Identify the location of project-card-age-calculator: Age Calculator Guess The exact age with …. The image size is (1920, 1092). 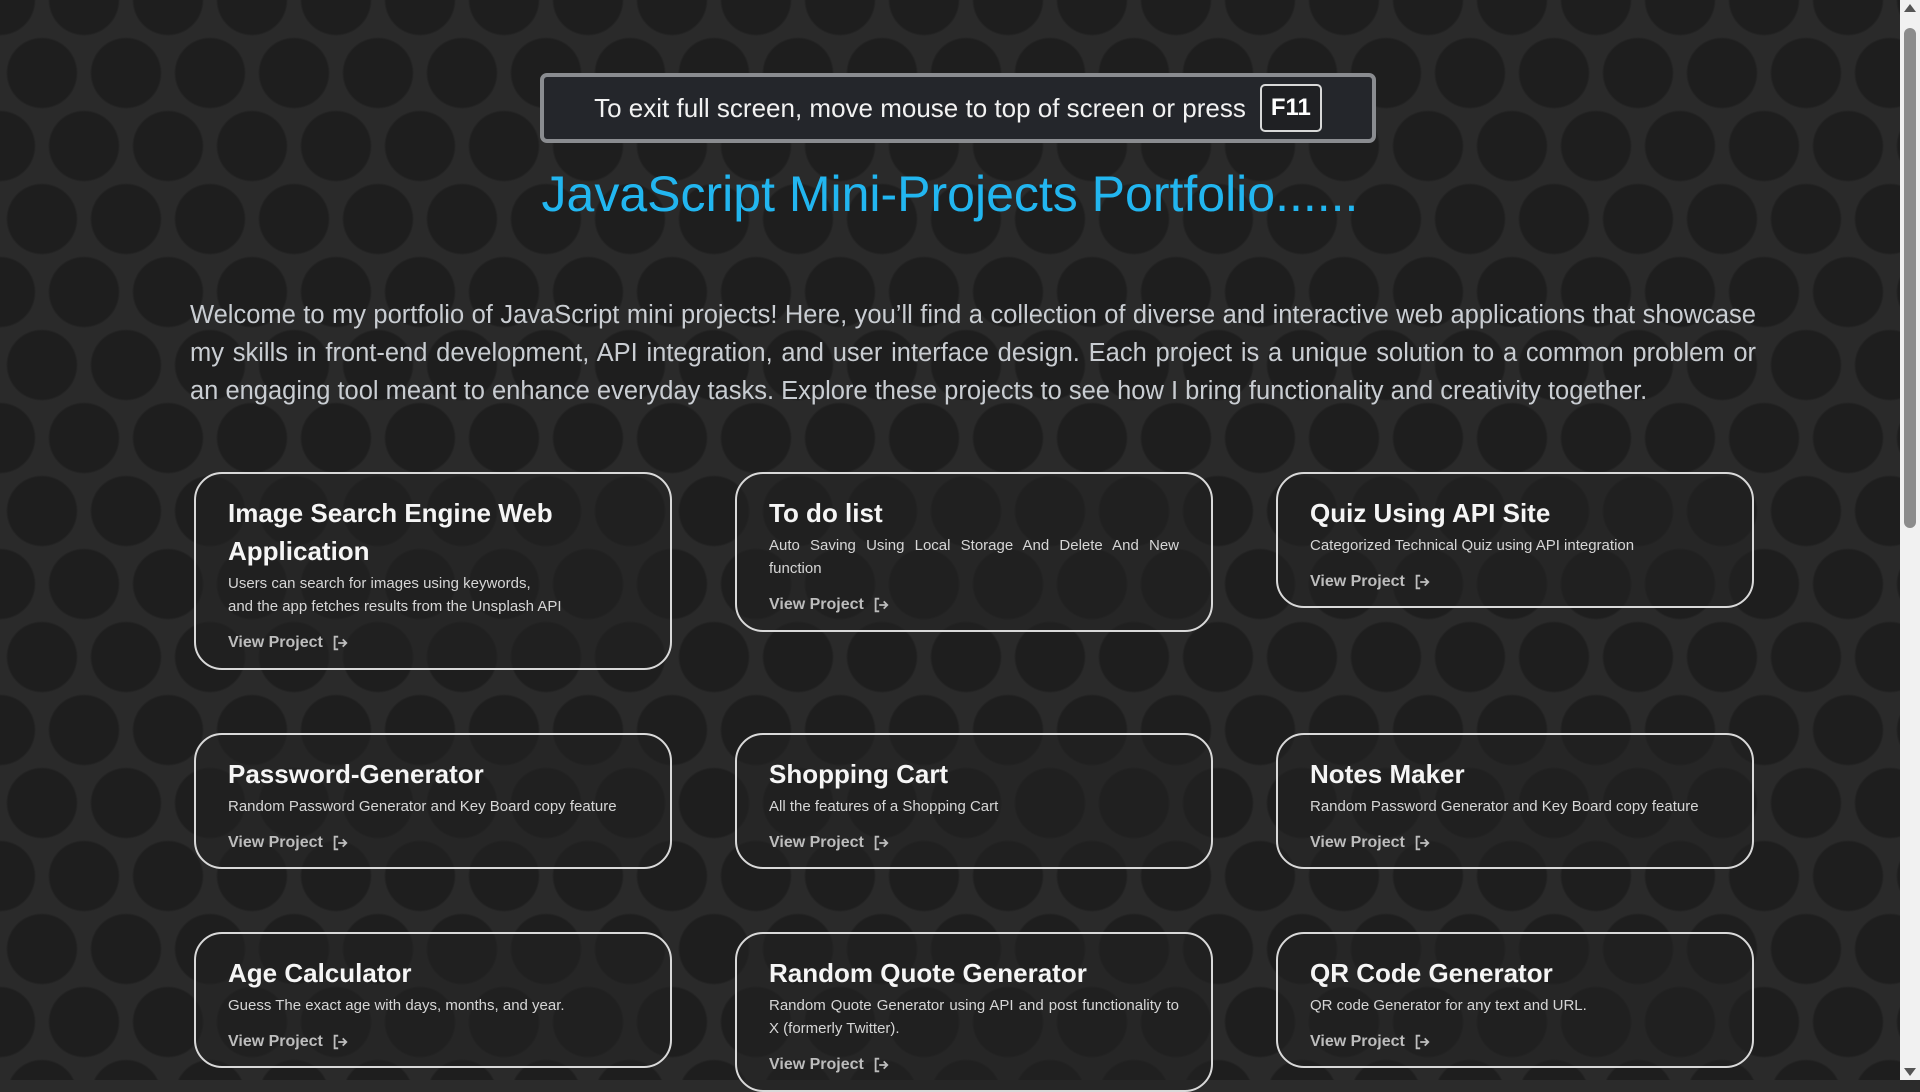
(433, 1000).